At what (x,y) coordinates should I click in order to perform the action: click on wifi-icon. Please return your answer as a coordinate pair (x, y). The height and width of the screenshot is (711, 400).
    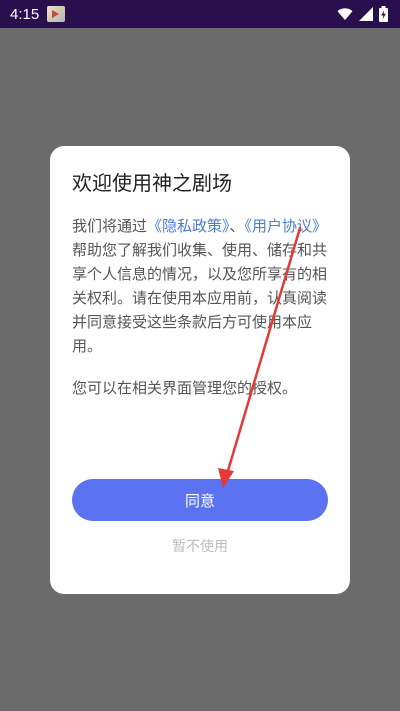
    Looking at the image, I should click on (345, 14).